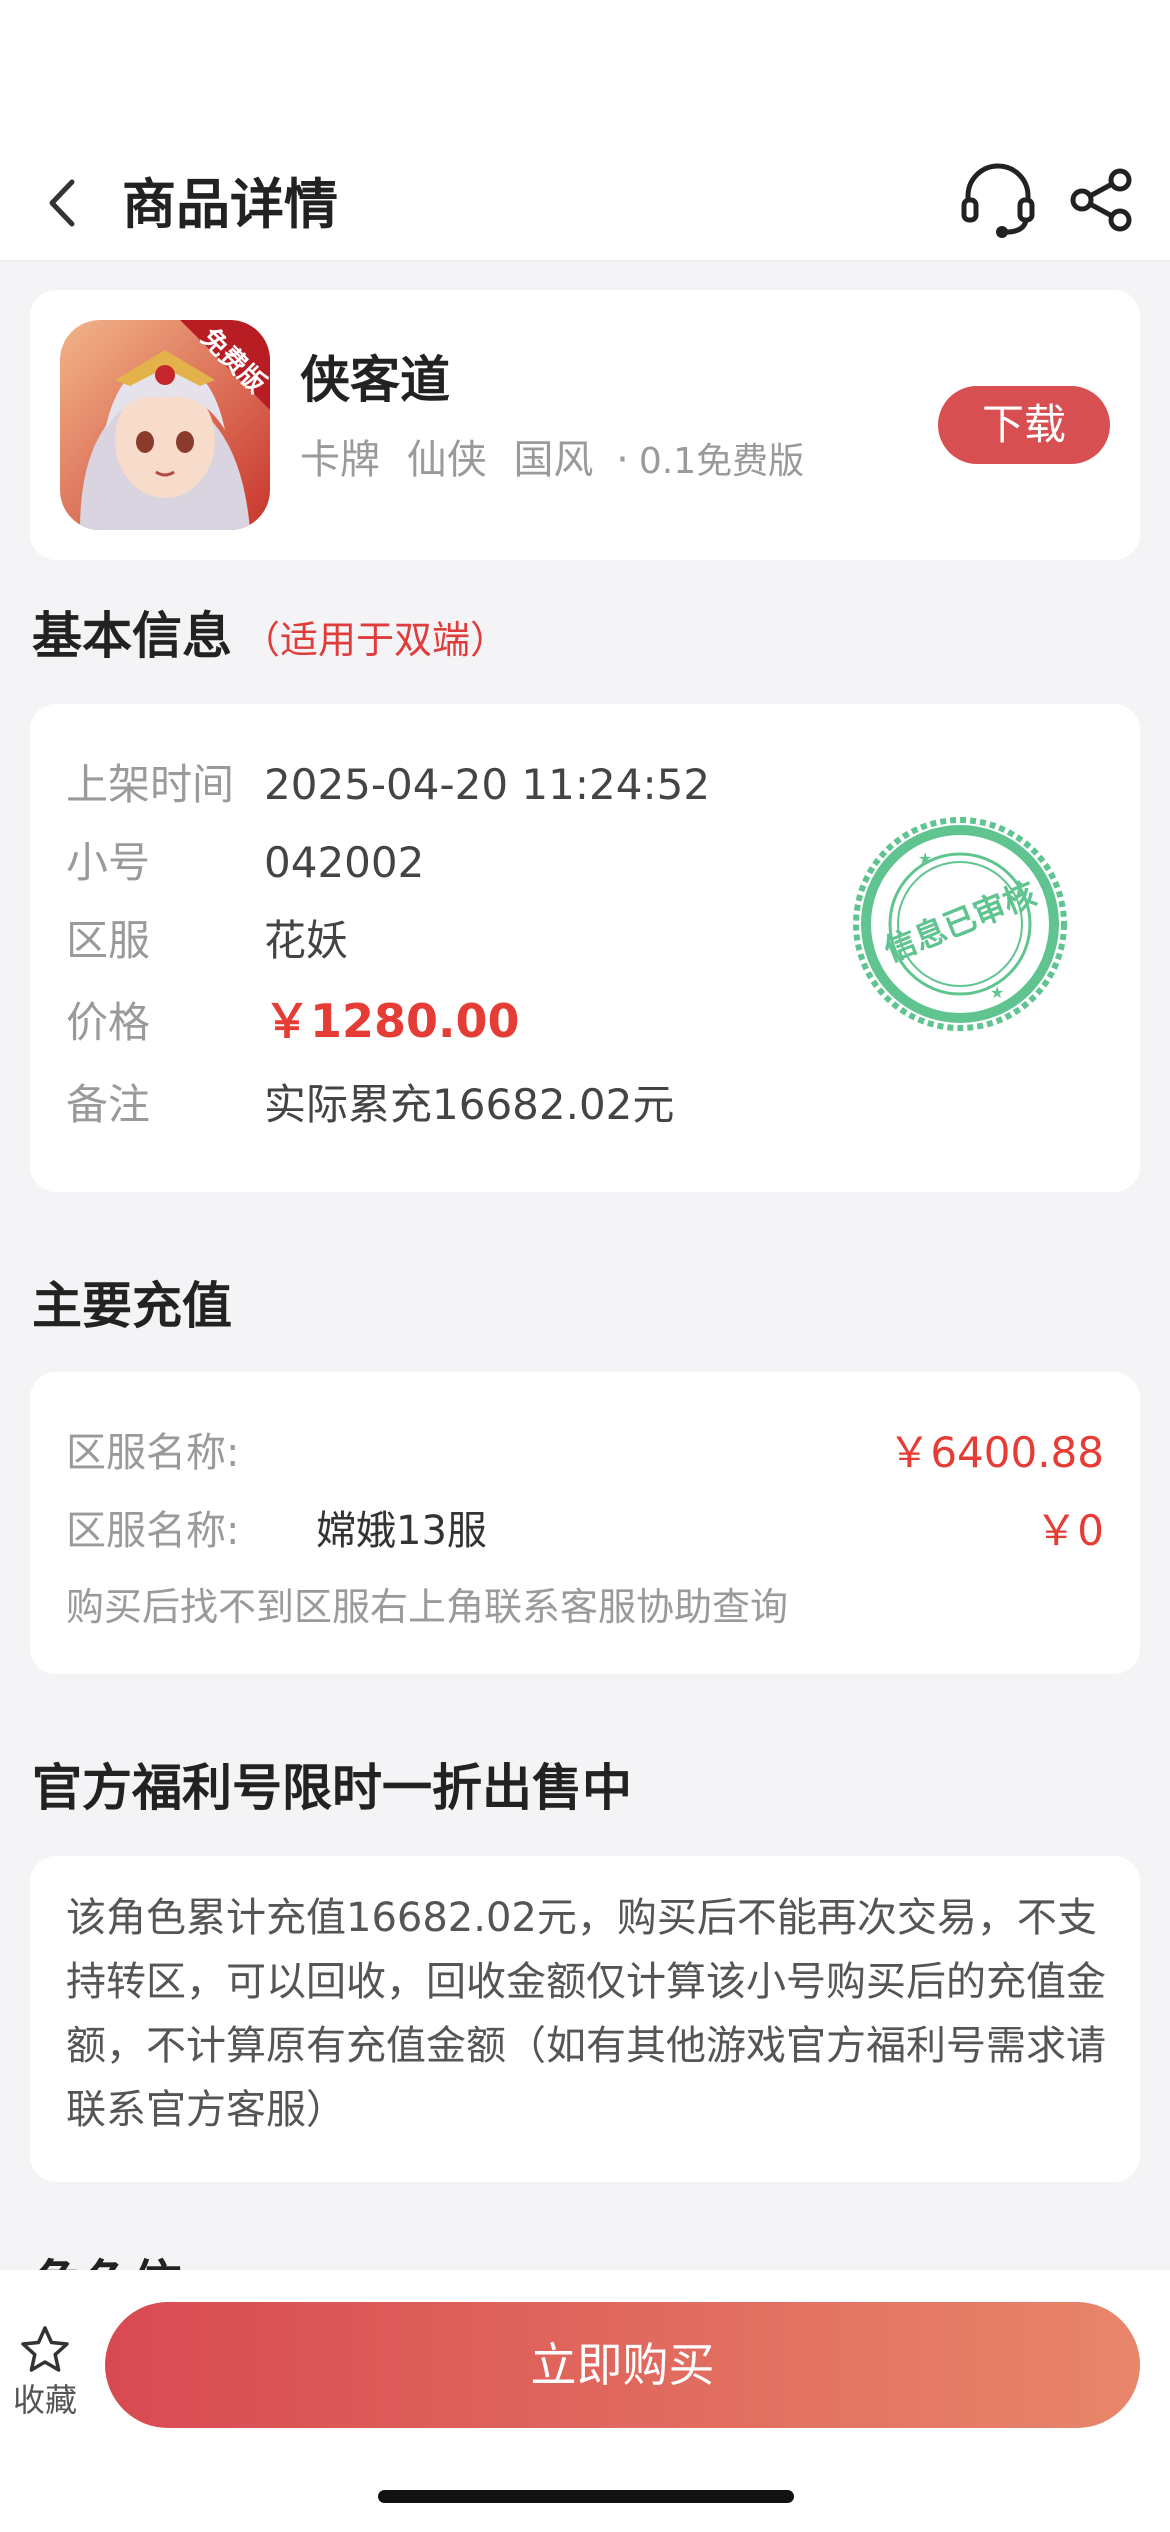 Image resolution: width=1170 pixels, height=2532 pixels. What do you see at coordinates (44, 2400) in the screenshot?
I see `favorite-label: 收藏` at bounding box center [44, 2400].